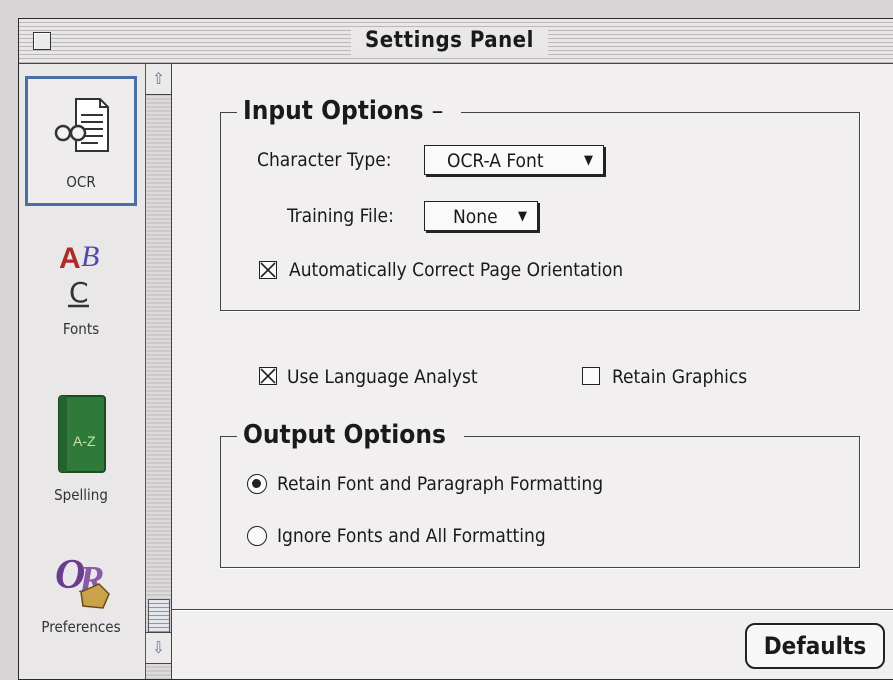  Describe the element at coordinates (456, 270) in the screenshot. I see `auto-orient-label: Automatically Correct Page Orientation` at that location.